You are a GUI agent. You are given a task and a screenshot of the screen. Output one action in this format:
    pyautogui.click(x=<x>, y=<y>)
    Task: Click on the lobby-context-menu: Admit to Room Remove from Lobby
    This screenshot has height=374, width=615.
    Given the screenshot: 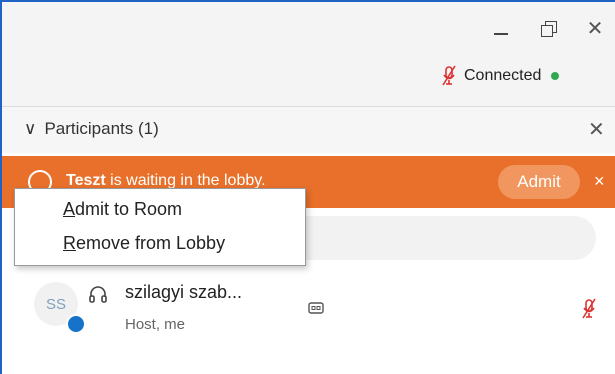 What is the action you would take?
    pyautogui.click(x=160, y=227)
    